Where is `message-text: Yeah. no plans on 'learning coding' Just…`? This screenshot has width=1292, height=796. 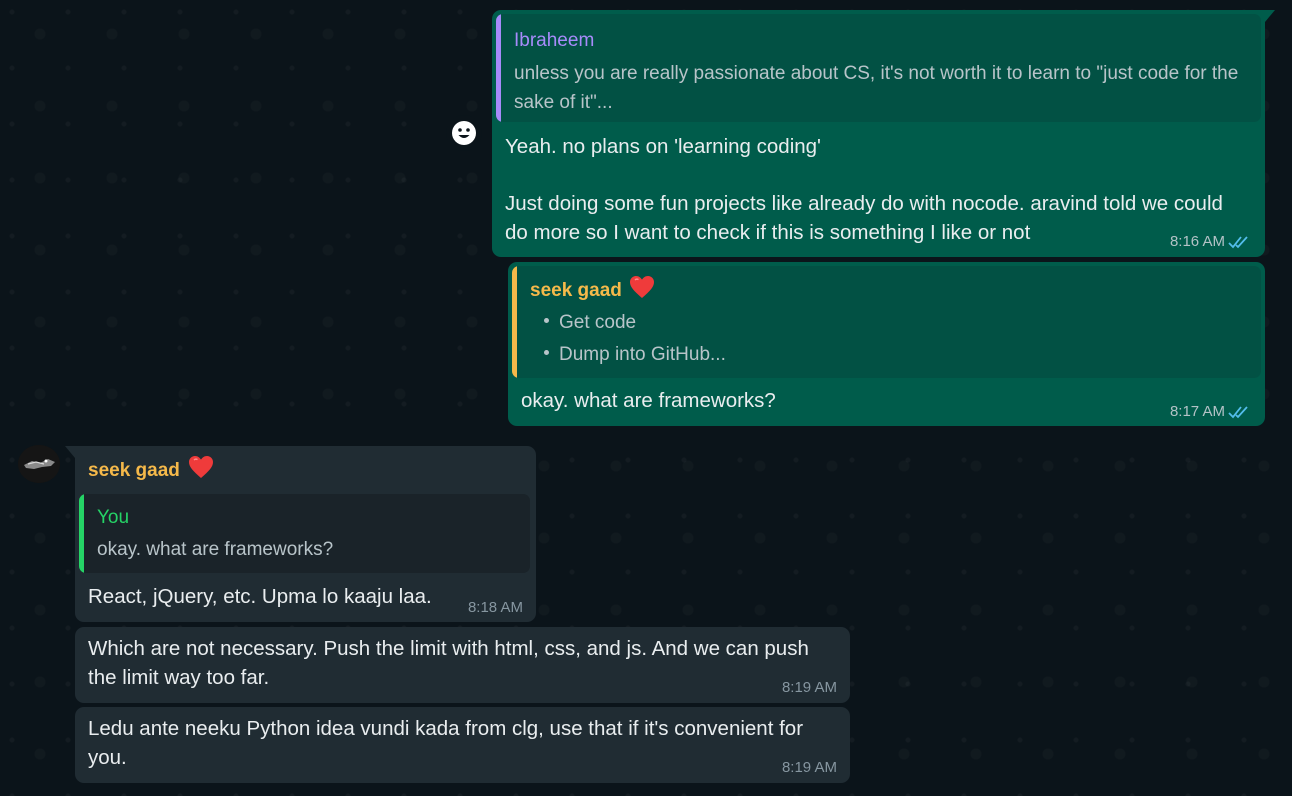 message-text: Yeah. no plans on 'learning coding' Just… is located at coordinates (864, 189).